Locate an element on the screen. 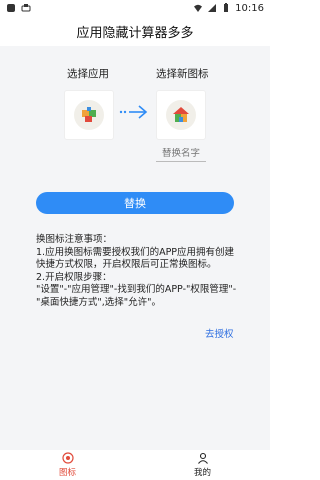  house-colorful-icon is located at coordinates (181, 114).